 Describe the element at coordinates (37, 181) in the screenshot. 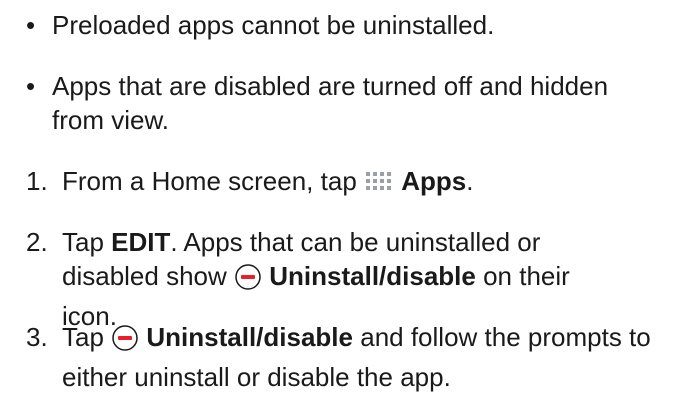

I see `step-number: 1.` at that location.